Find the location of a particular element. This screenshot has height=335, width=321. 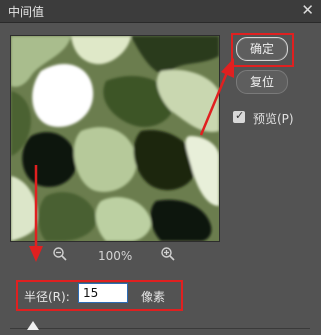

zoom-controls: 100% is located at coordinates (115, 256).